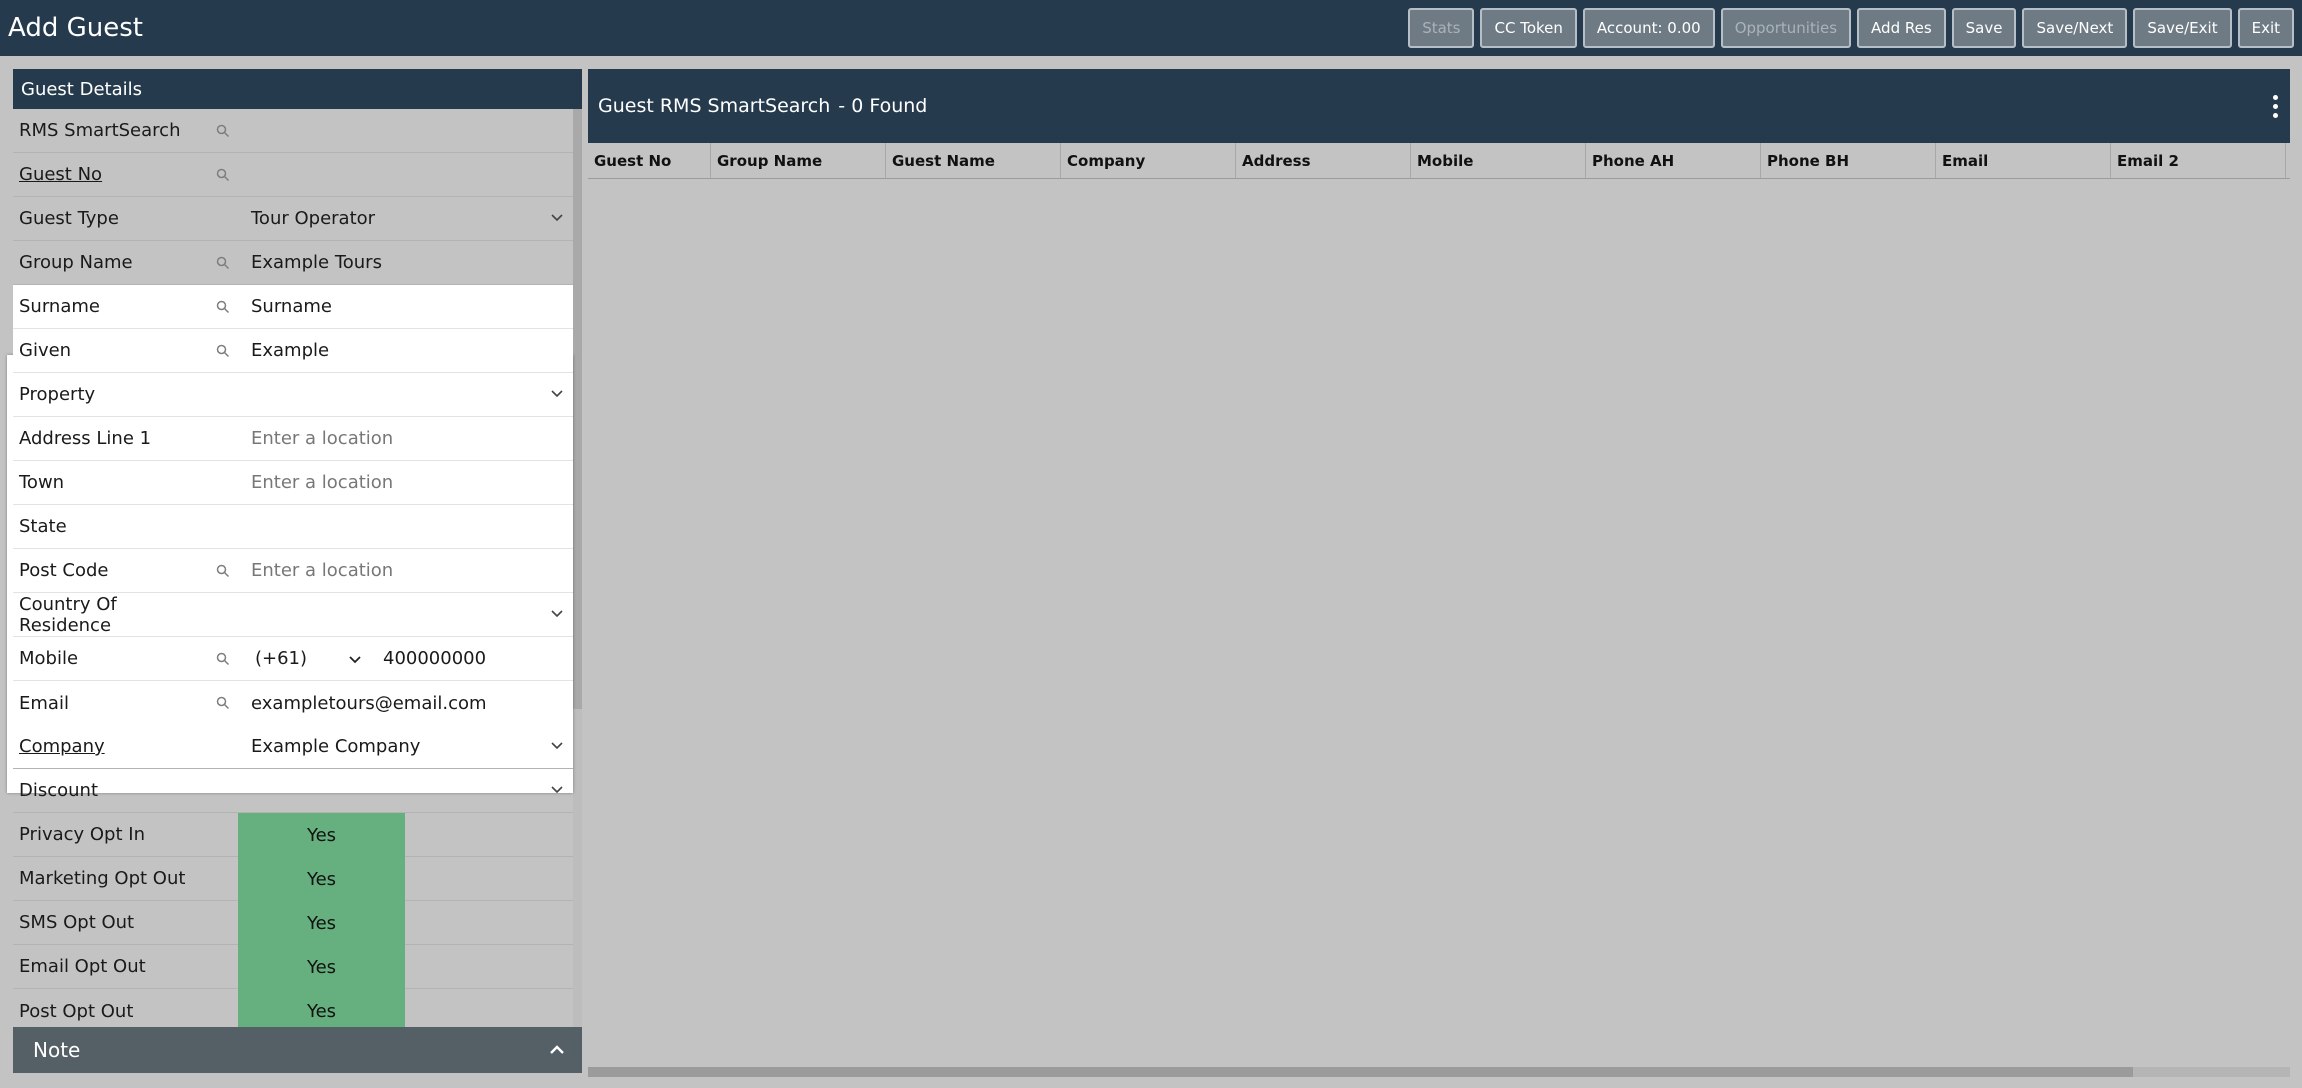 Image resolution: width=2302 pixels, height=1088 pixels. What do you see at coordinates (2275, 106) in the screenshot?
I see `kebab-menu-icon` at bounding box center [2275, 106].